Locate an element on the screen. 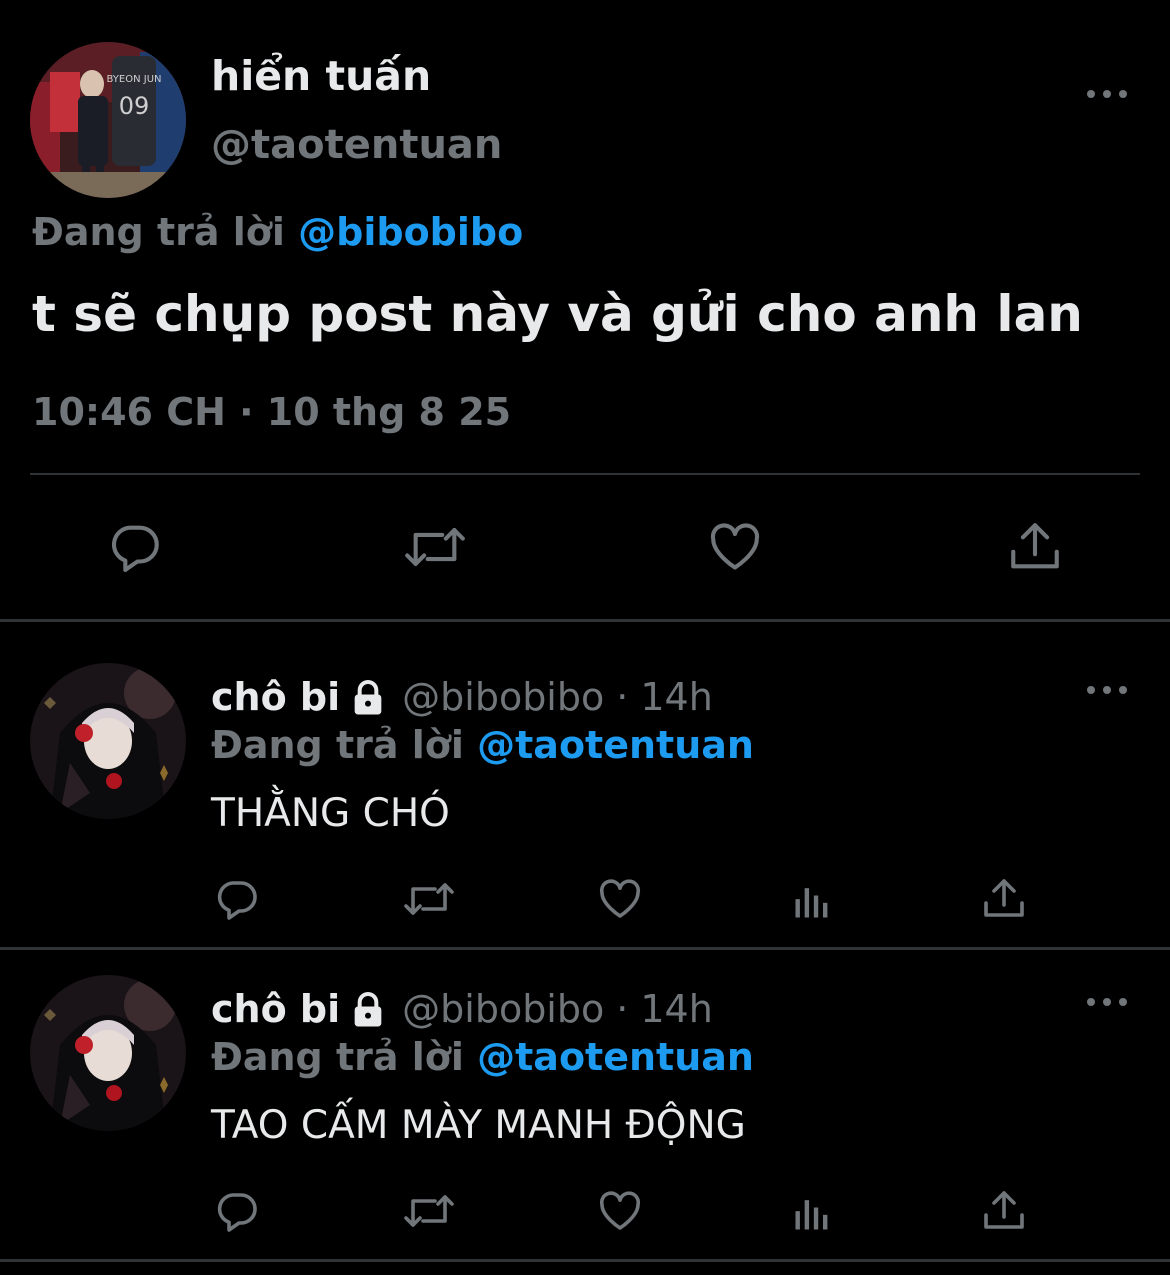 The height and width of the screenshot is (1275, 1170). user-handle: @taotentuan is located at coordinates (356, 145).